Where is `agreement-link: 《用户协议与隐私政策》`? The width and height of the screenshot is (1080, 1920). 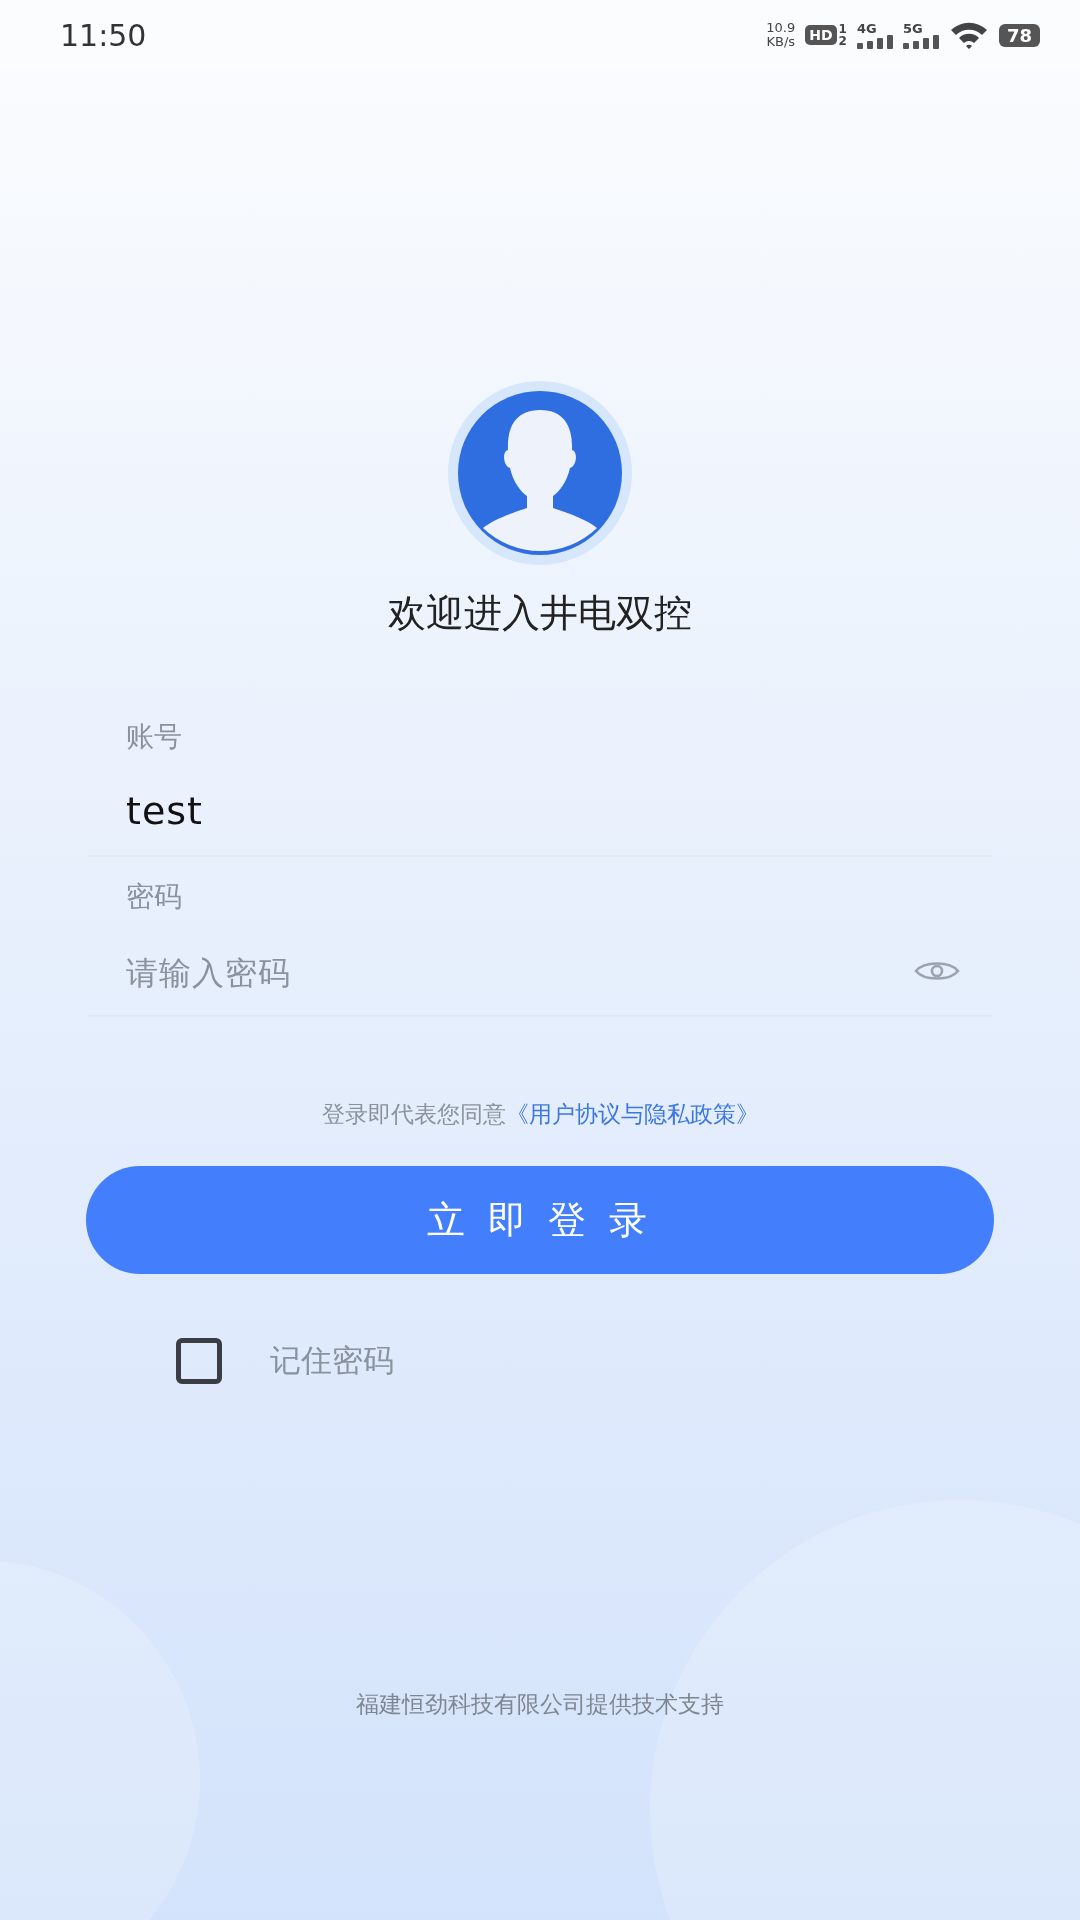
agreement-link: 《用户协议与隐私政策》 is located at coordinates (632, 1114).